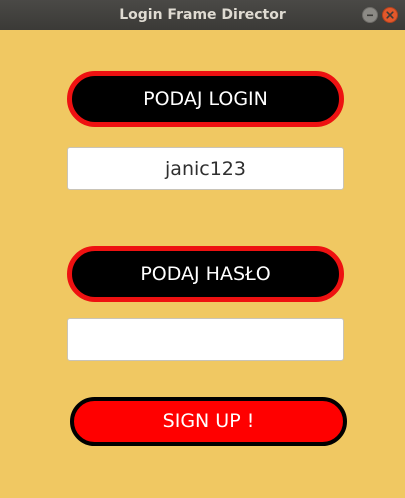  I want to click on window-title: Login Frame Director, so click(202, 15).